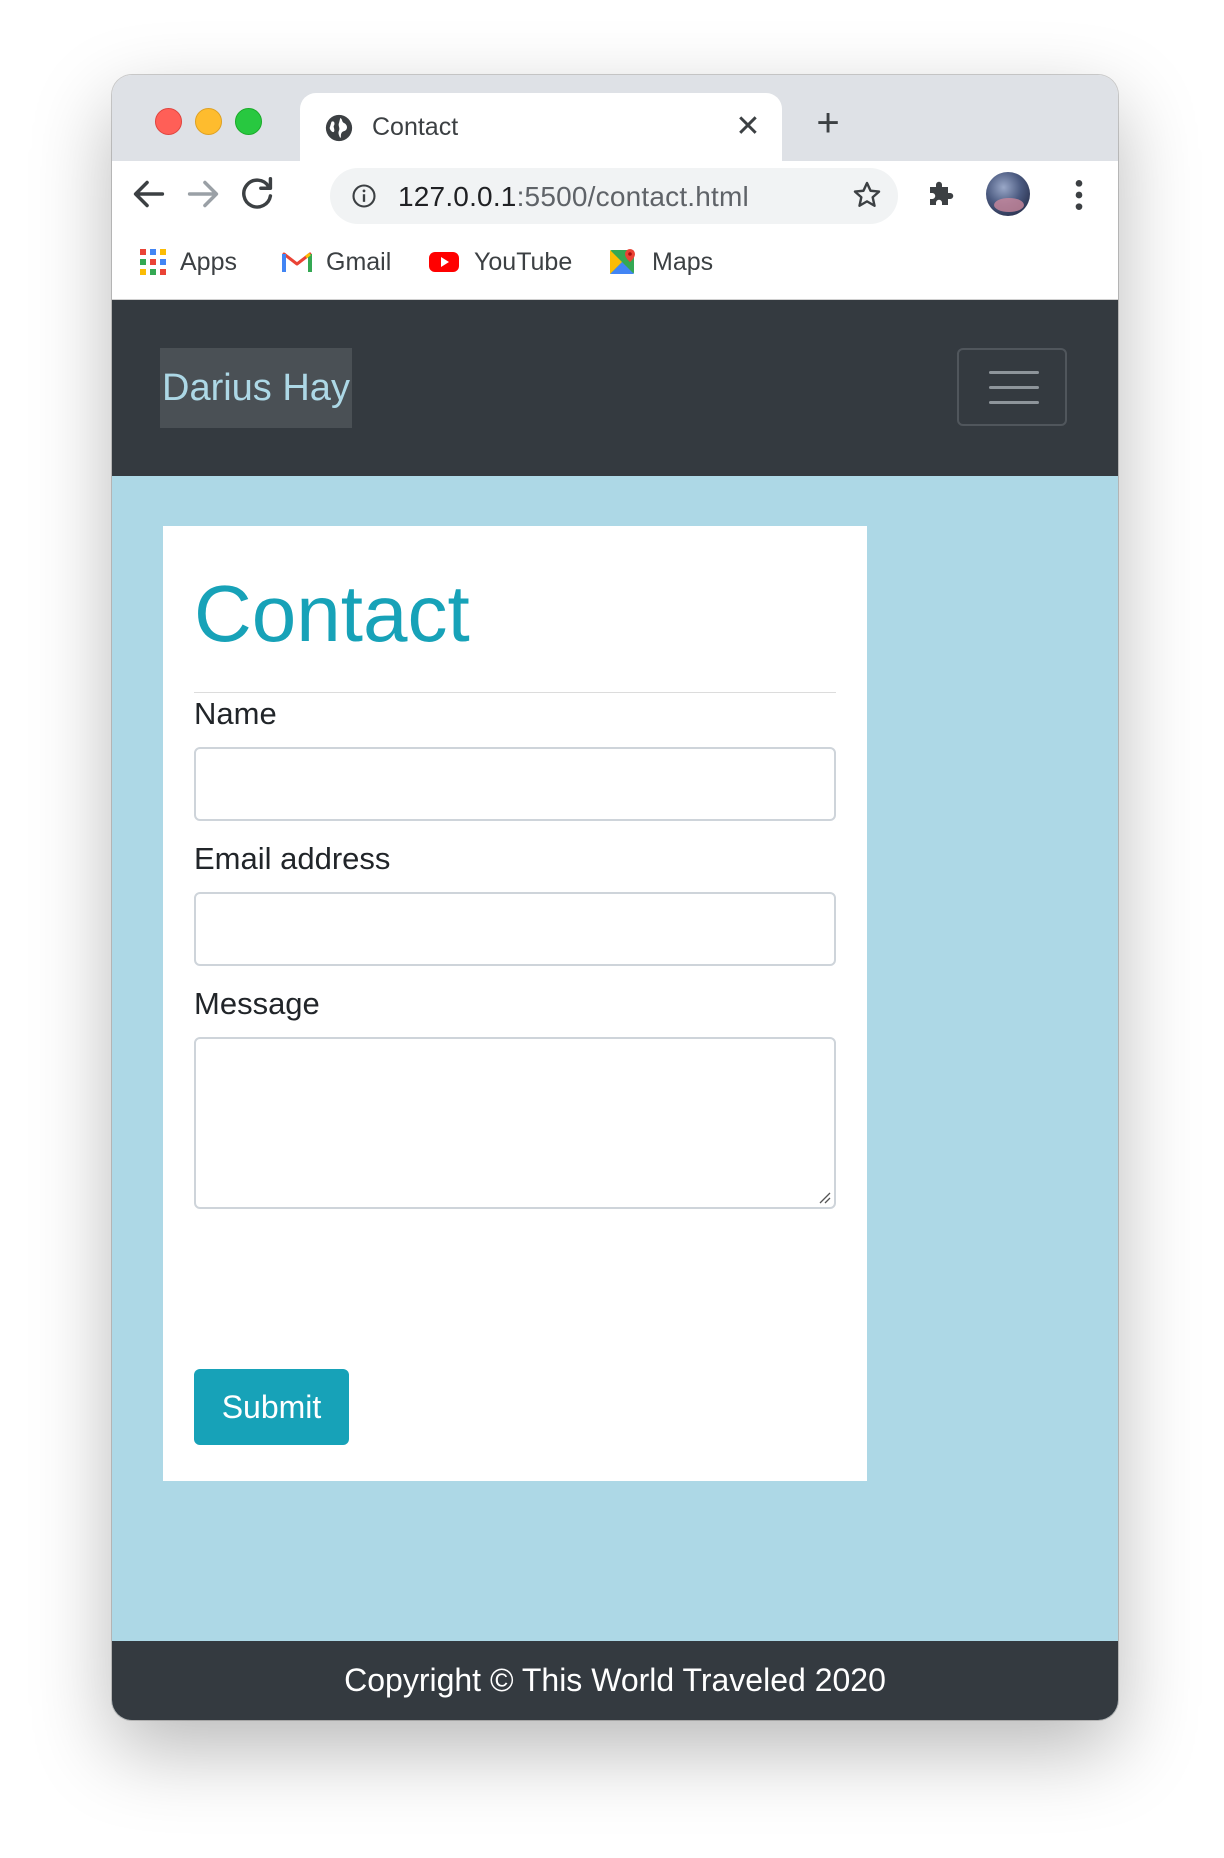  Describe the element at coordinates (208, 261) in the screenshot. I see `bookmark-apps-label: Apps` at that location.